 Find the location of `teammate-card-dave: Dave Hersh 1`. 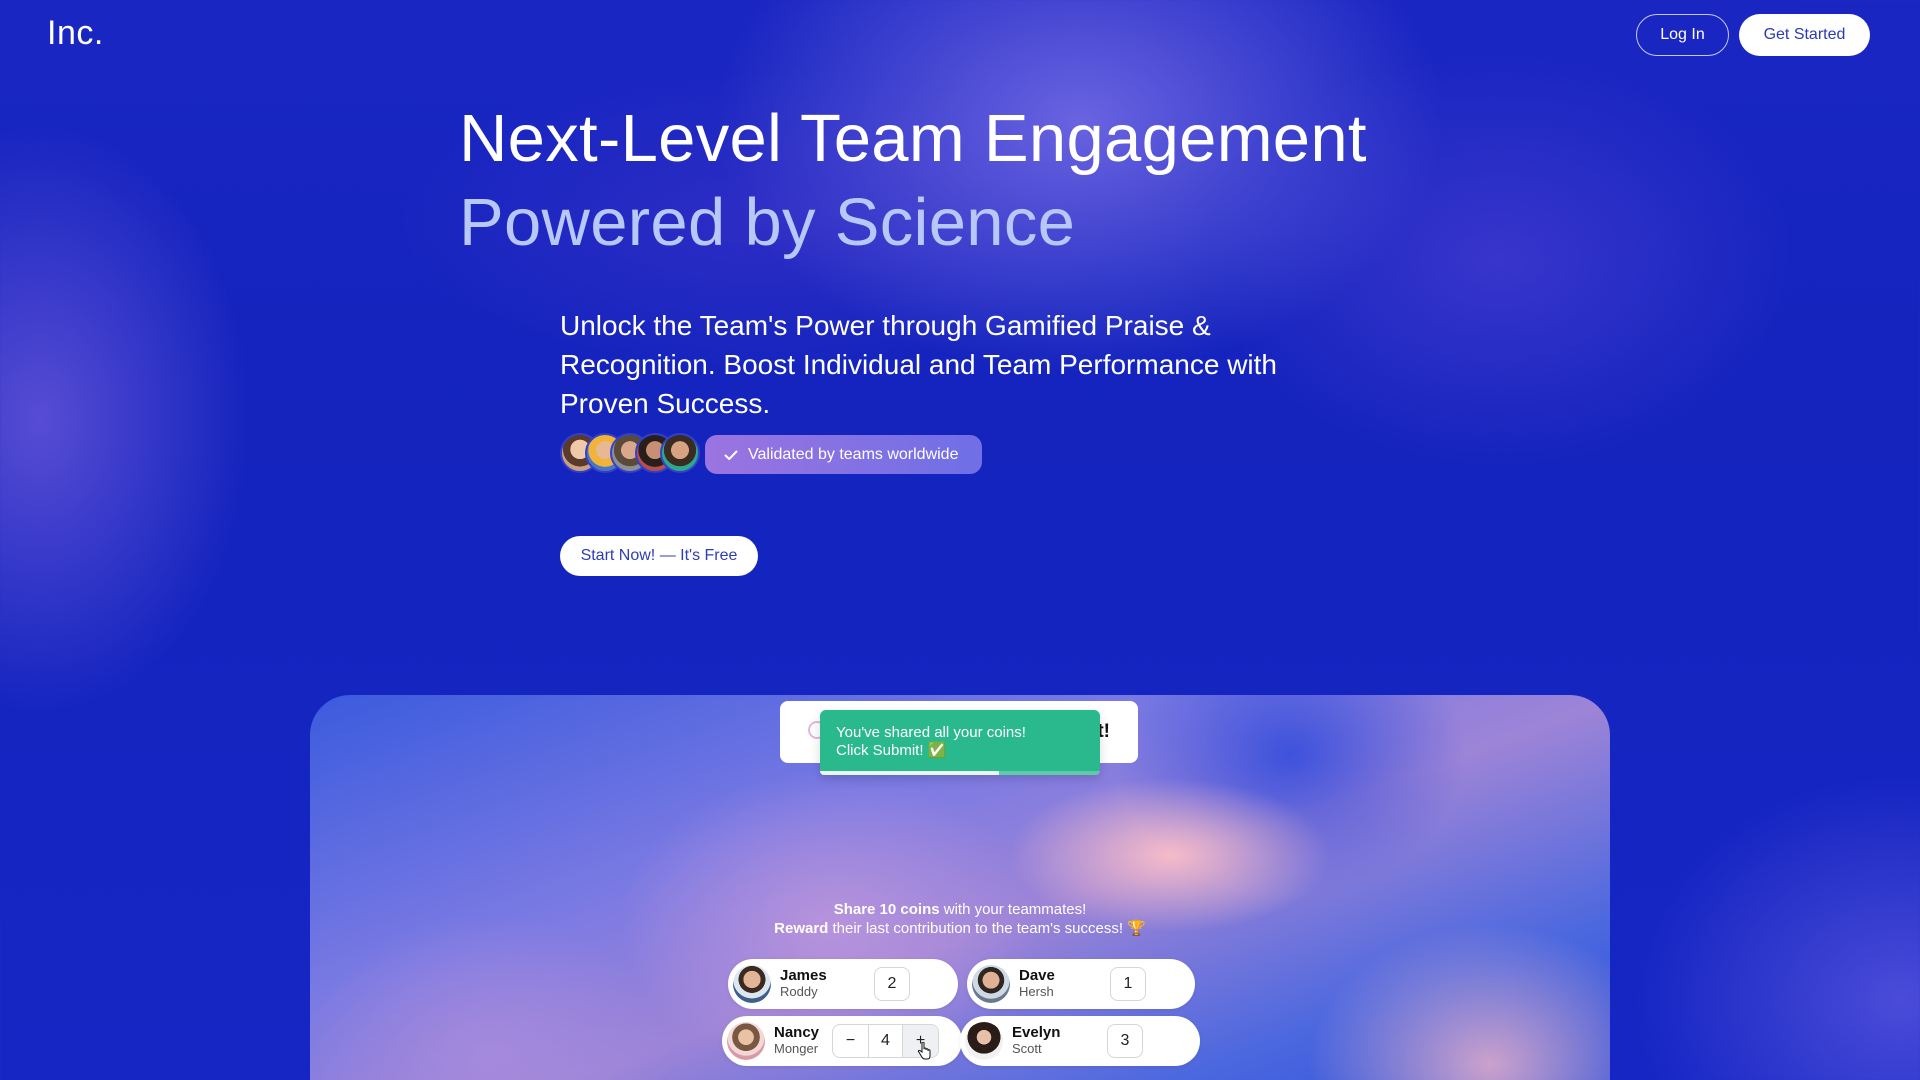

teammate-card-dave: Dave Hersh 1 is located at coordinates (1081, 984).